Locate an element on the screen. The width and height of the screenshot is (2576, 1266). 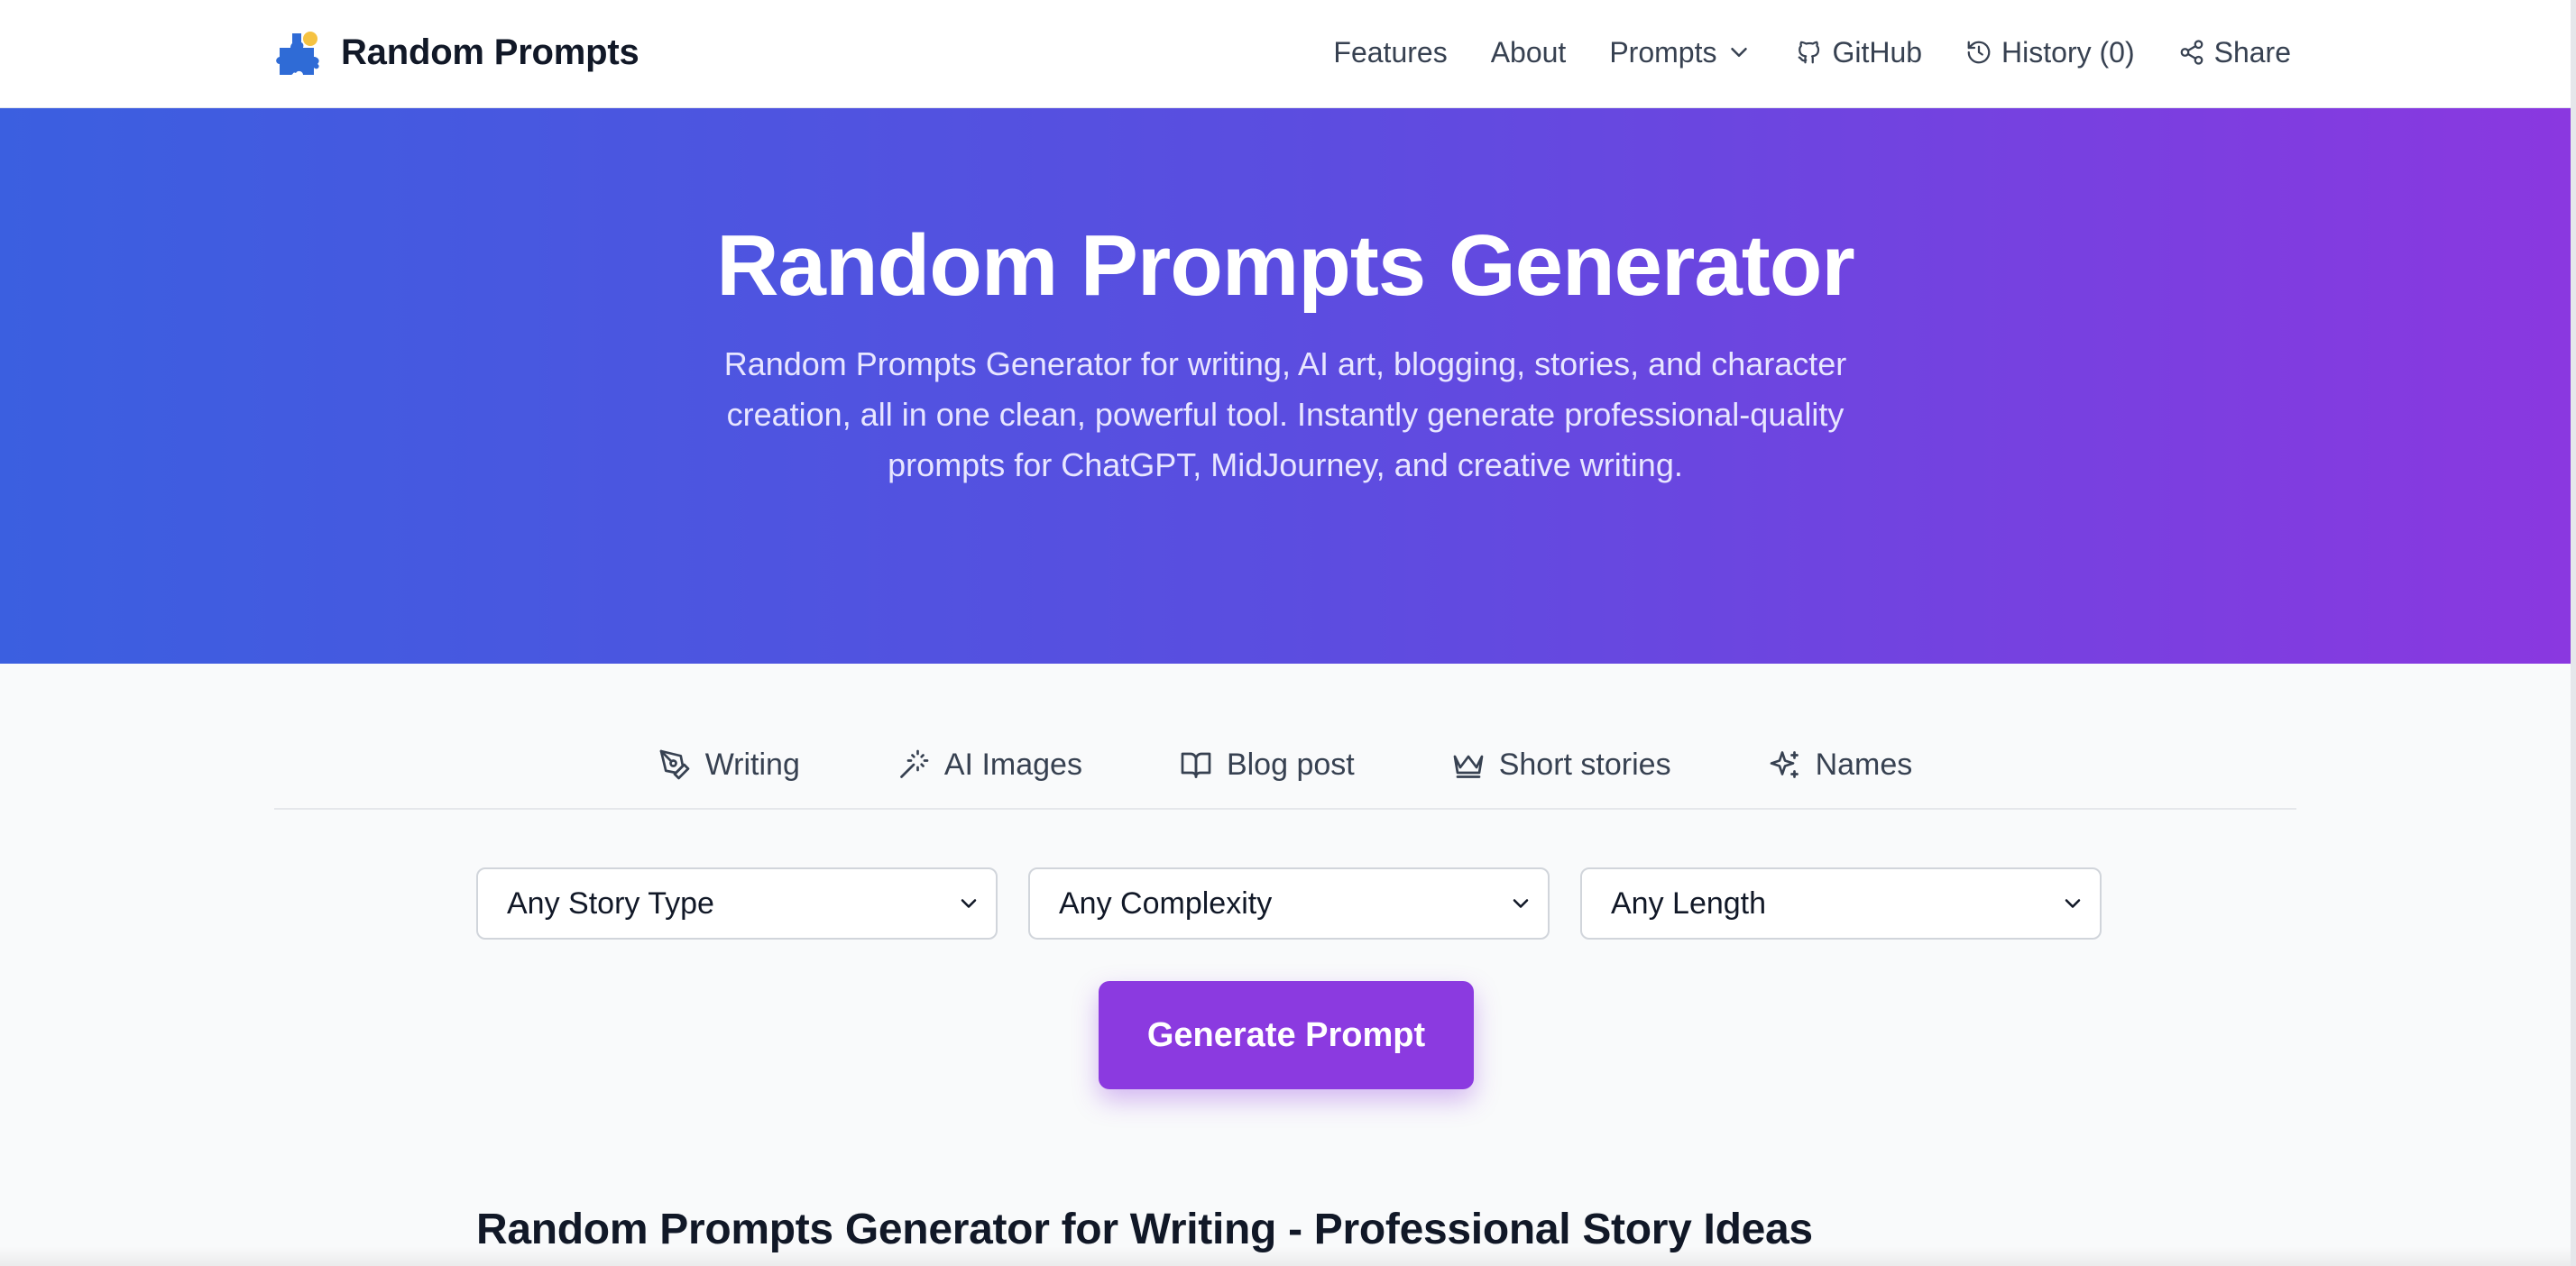
nav-features: Features is located at coordinates (1390, 52).